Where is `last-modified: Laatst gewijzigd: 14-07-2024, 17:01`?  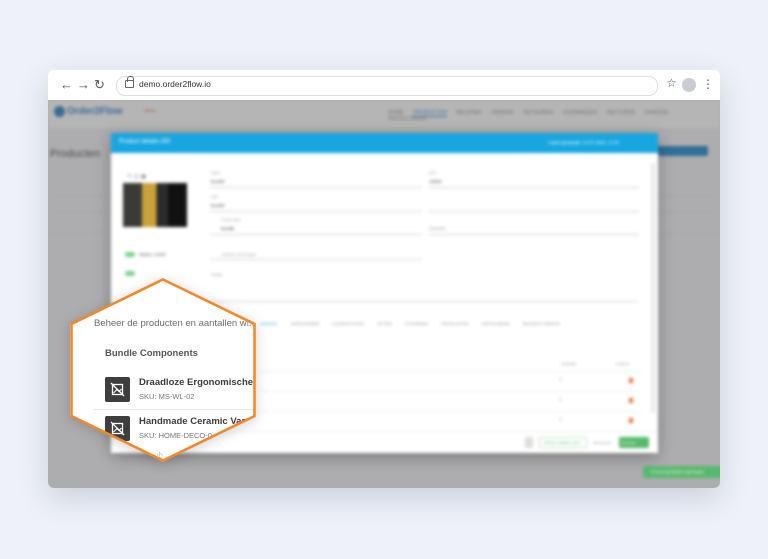 last-modified: Laatst gewijzigd: 14-07-2024, 17:01 is located at coordinates (584, 142).